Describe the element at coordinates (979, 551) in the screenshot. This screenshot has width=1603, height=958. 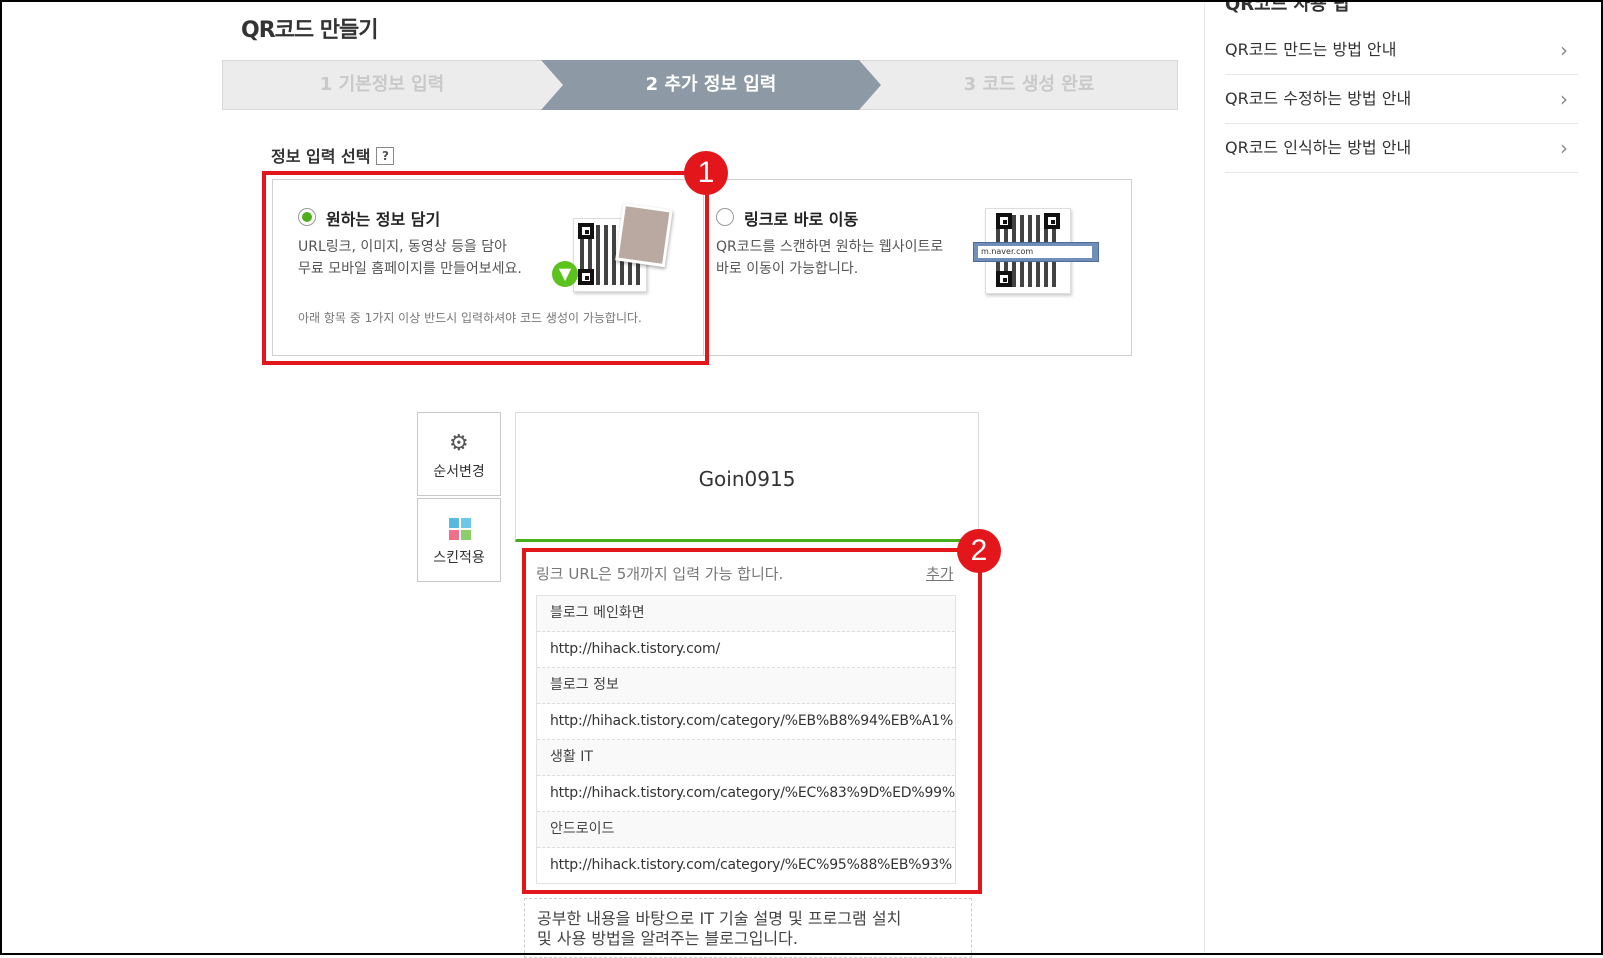
I see `annotation-badge-2: 2` at that location.